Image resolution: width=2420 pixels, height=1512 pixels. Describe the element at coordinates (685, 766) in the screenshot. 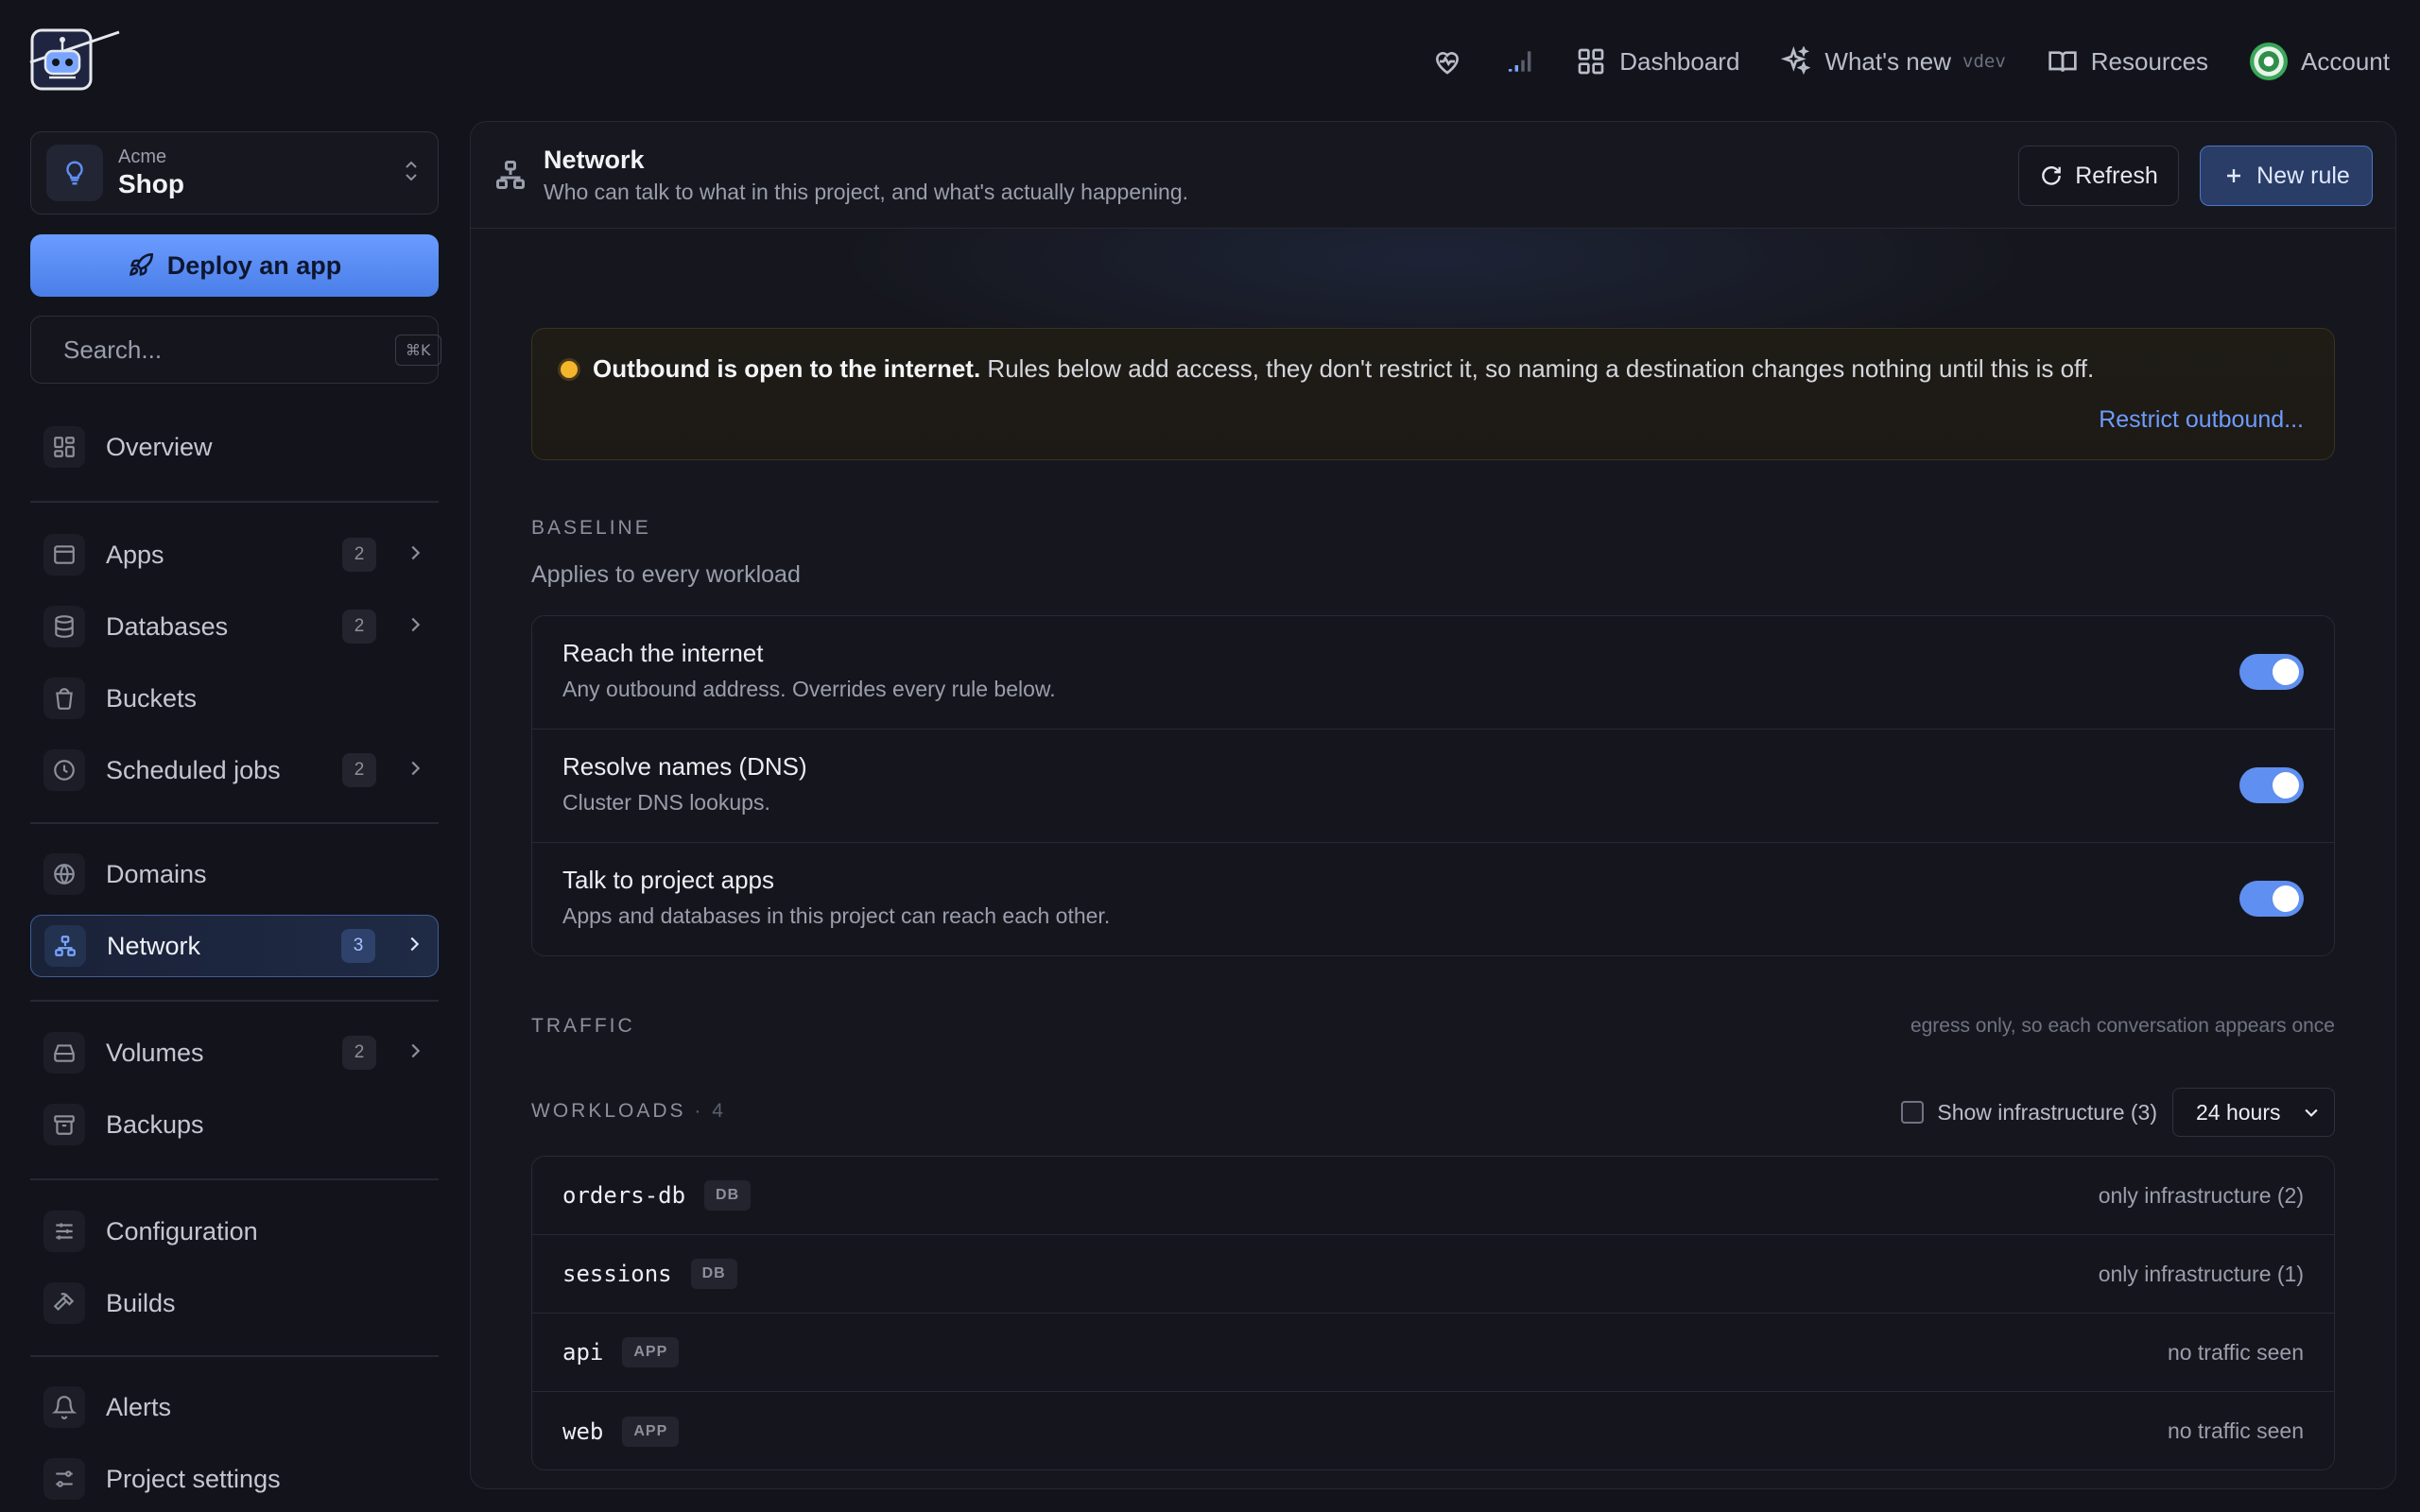

I see `rule-title: Resolve names (DNS)` at that location.